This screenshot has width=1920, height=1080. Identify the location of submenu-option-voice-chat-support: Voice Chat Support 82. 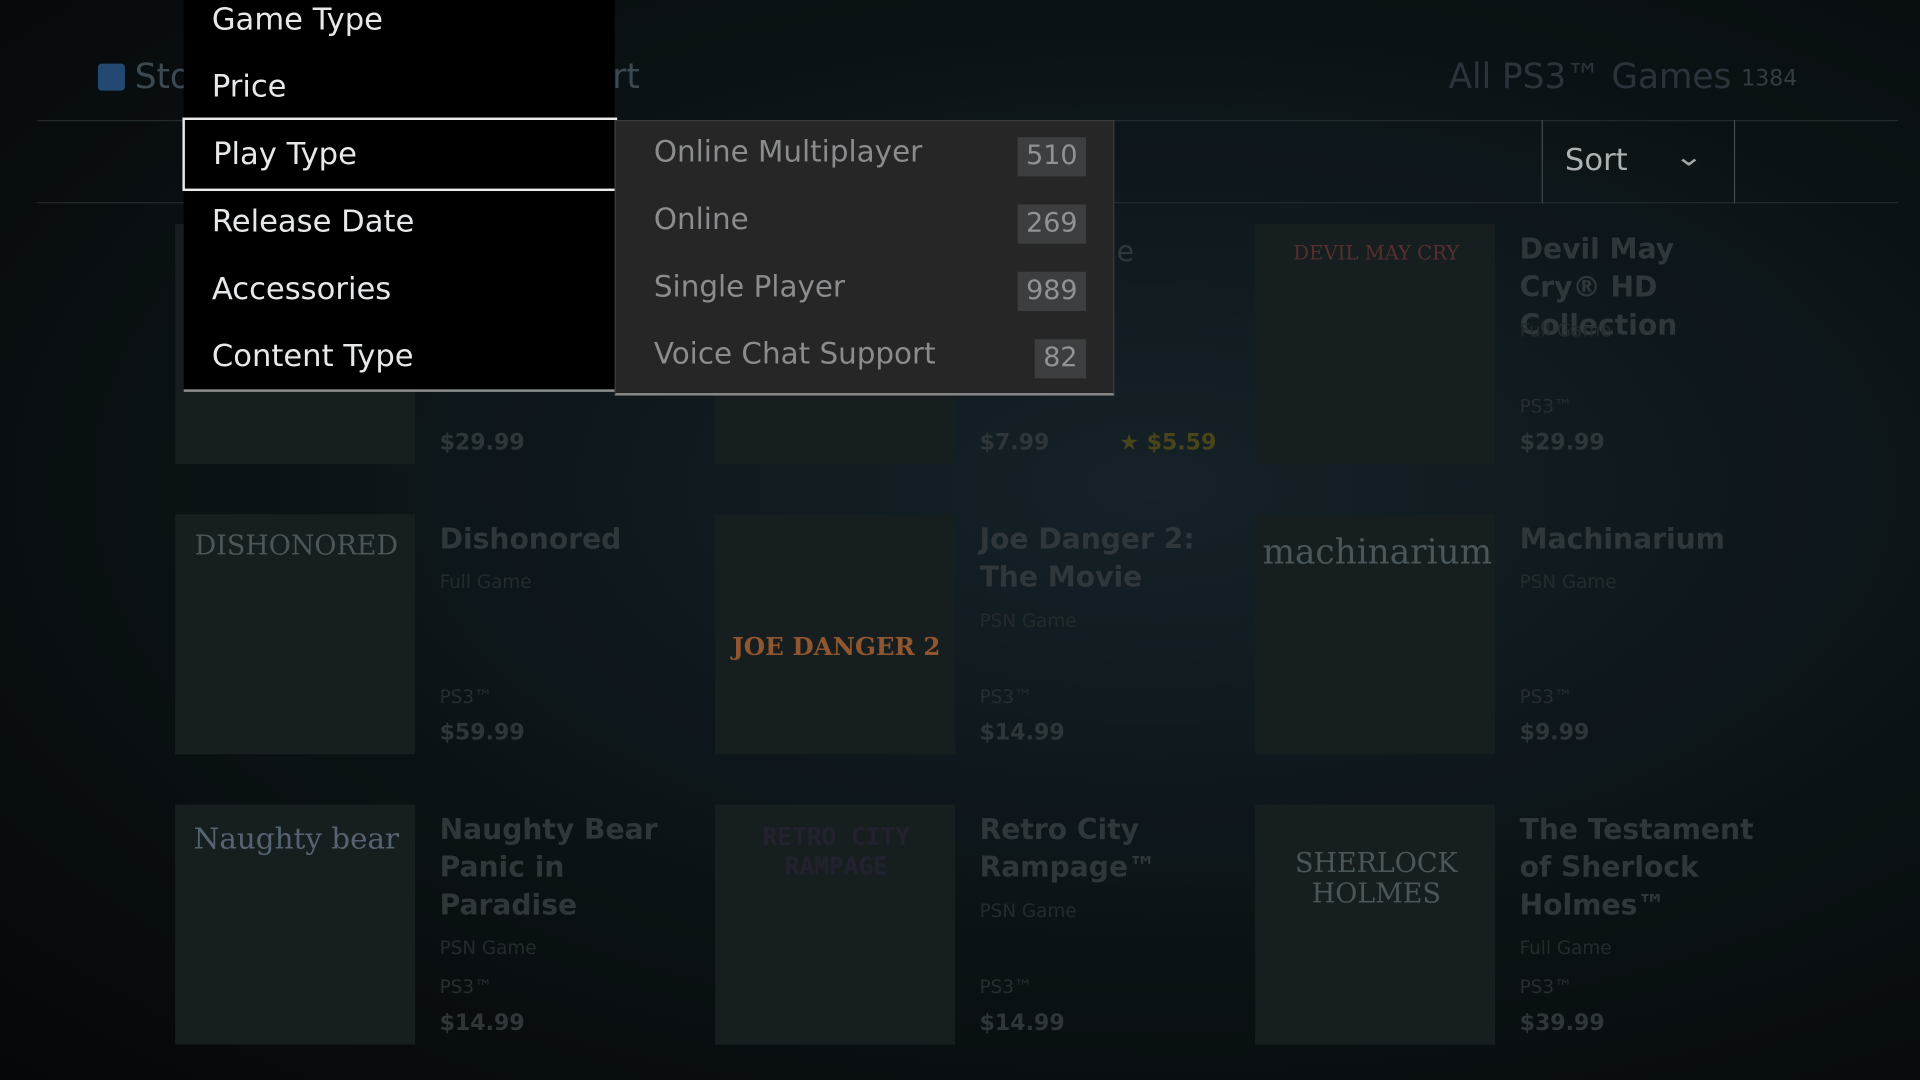
(866, 356).